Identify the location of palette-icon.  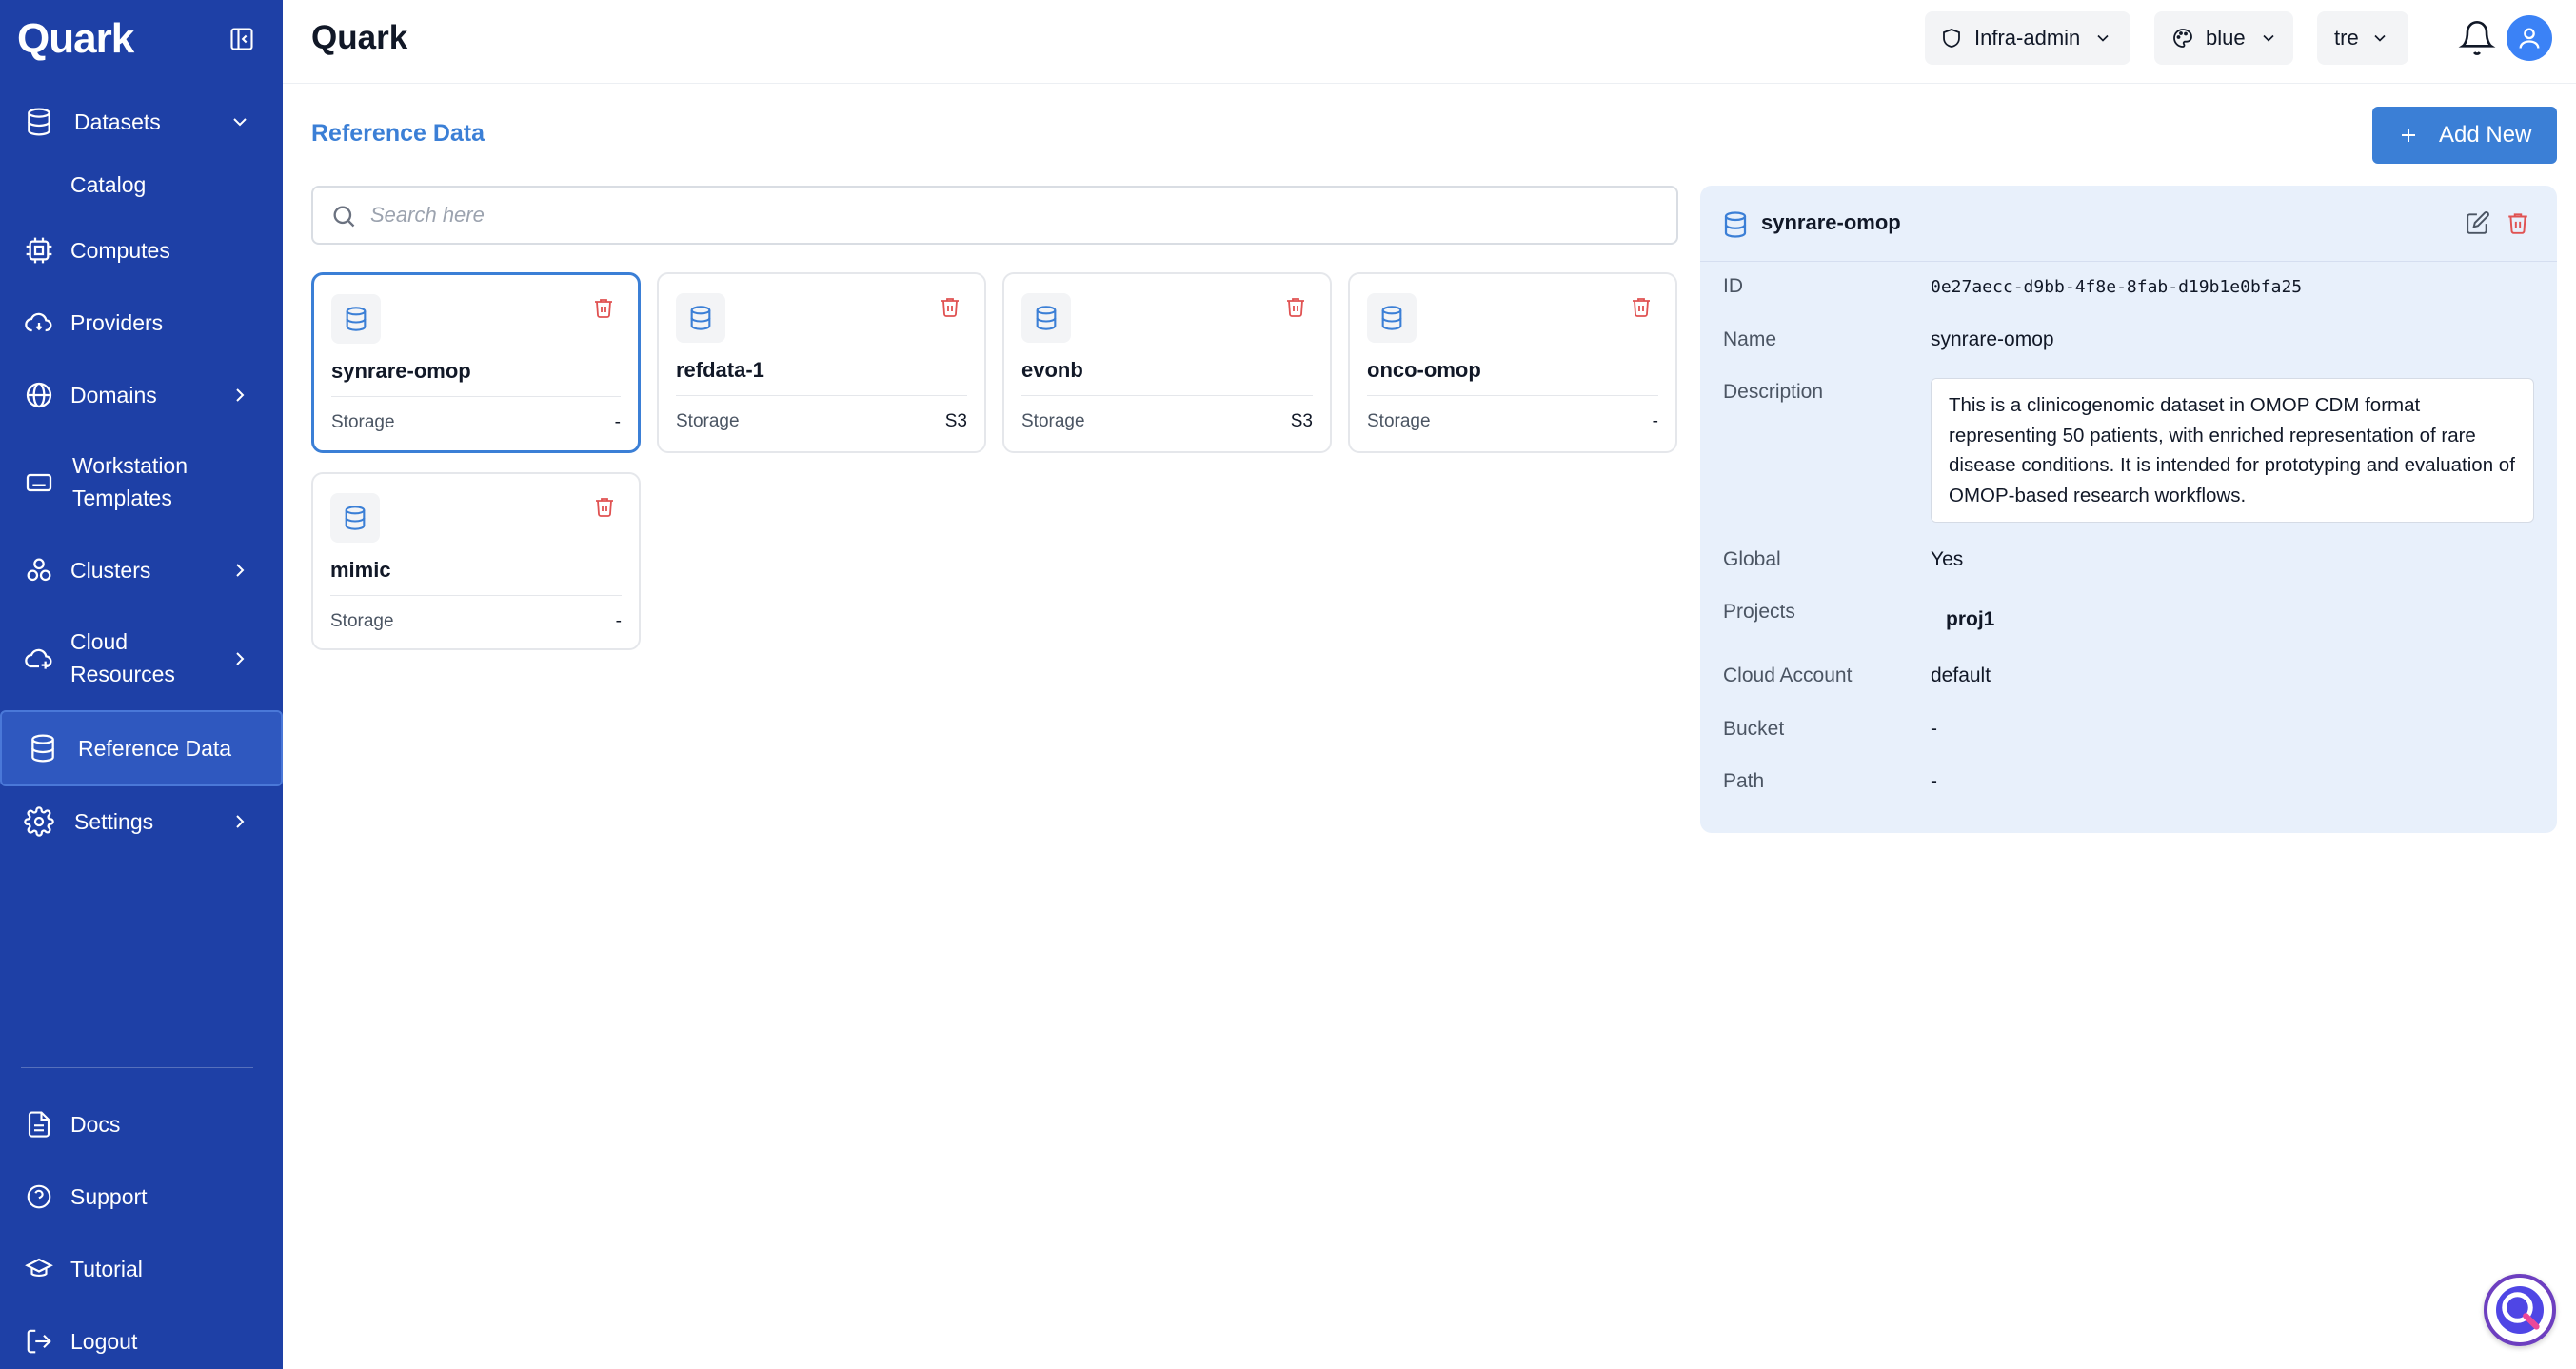
(2182, 38).